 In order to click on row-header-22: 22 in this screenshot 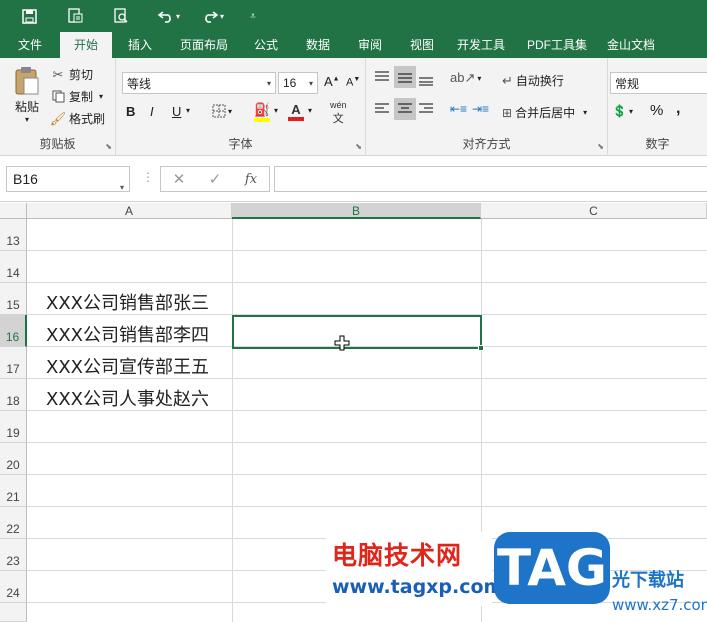, I will do `click(13, 523)`.